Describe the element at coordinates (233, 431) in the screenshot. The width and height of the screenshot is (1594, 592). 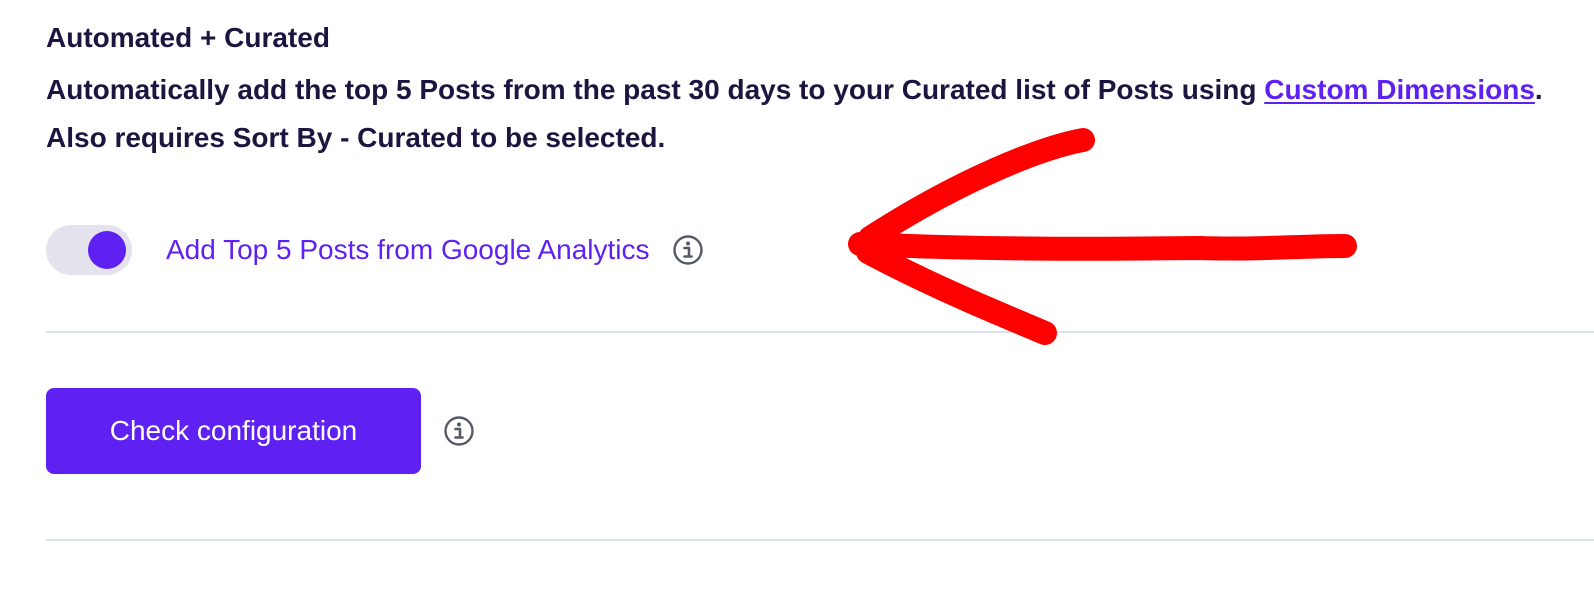
I see `check-configuration-button: Check configuration` at that location.